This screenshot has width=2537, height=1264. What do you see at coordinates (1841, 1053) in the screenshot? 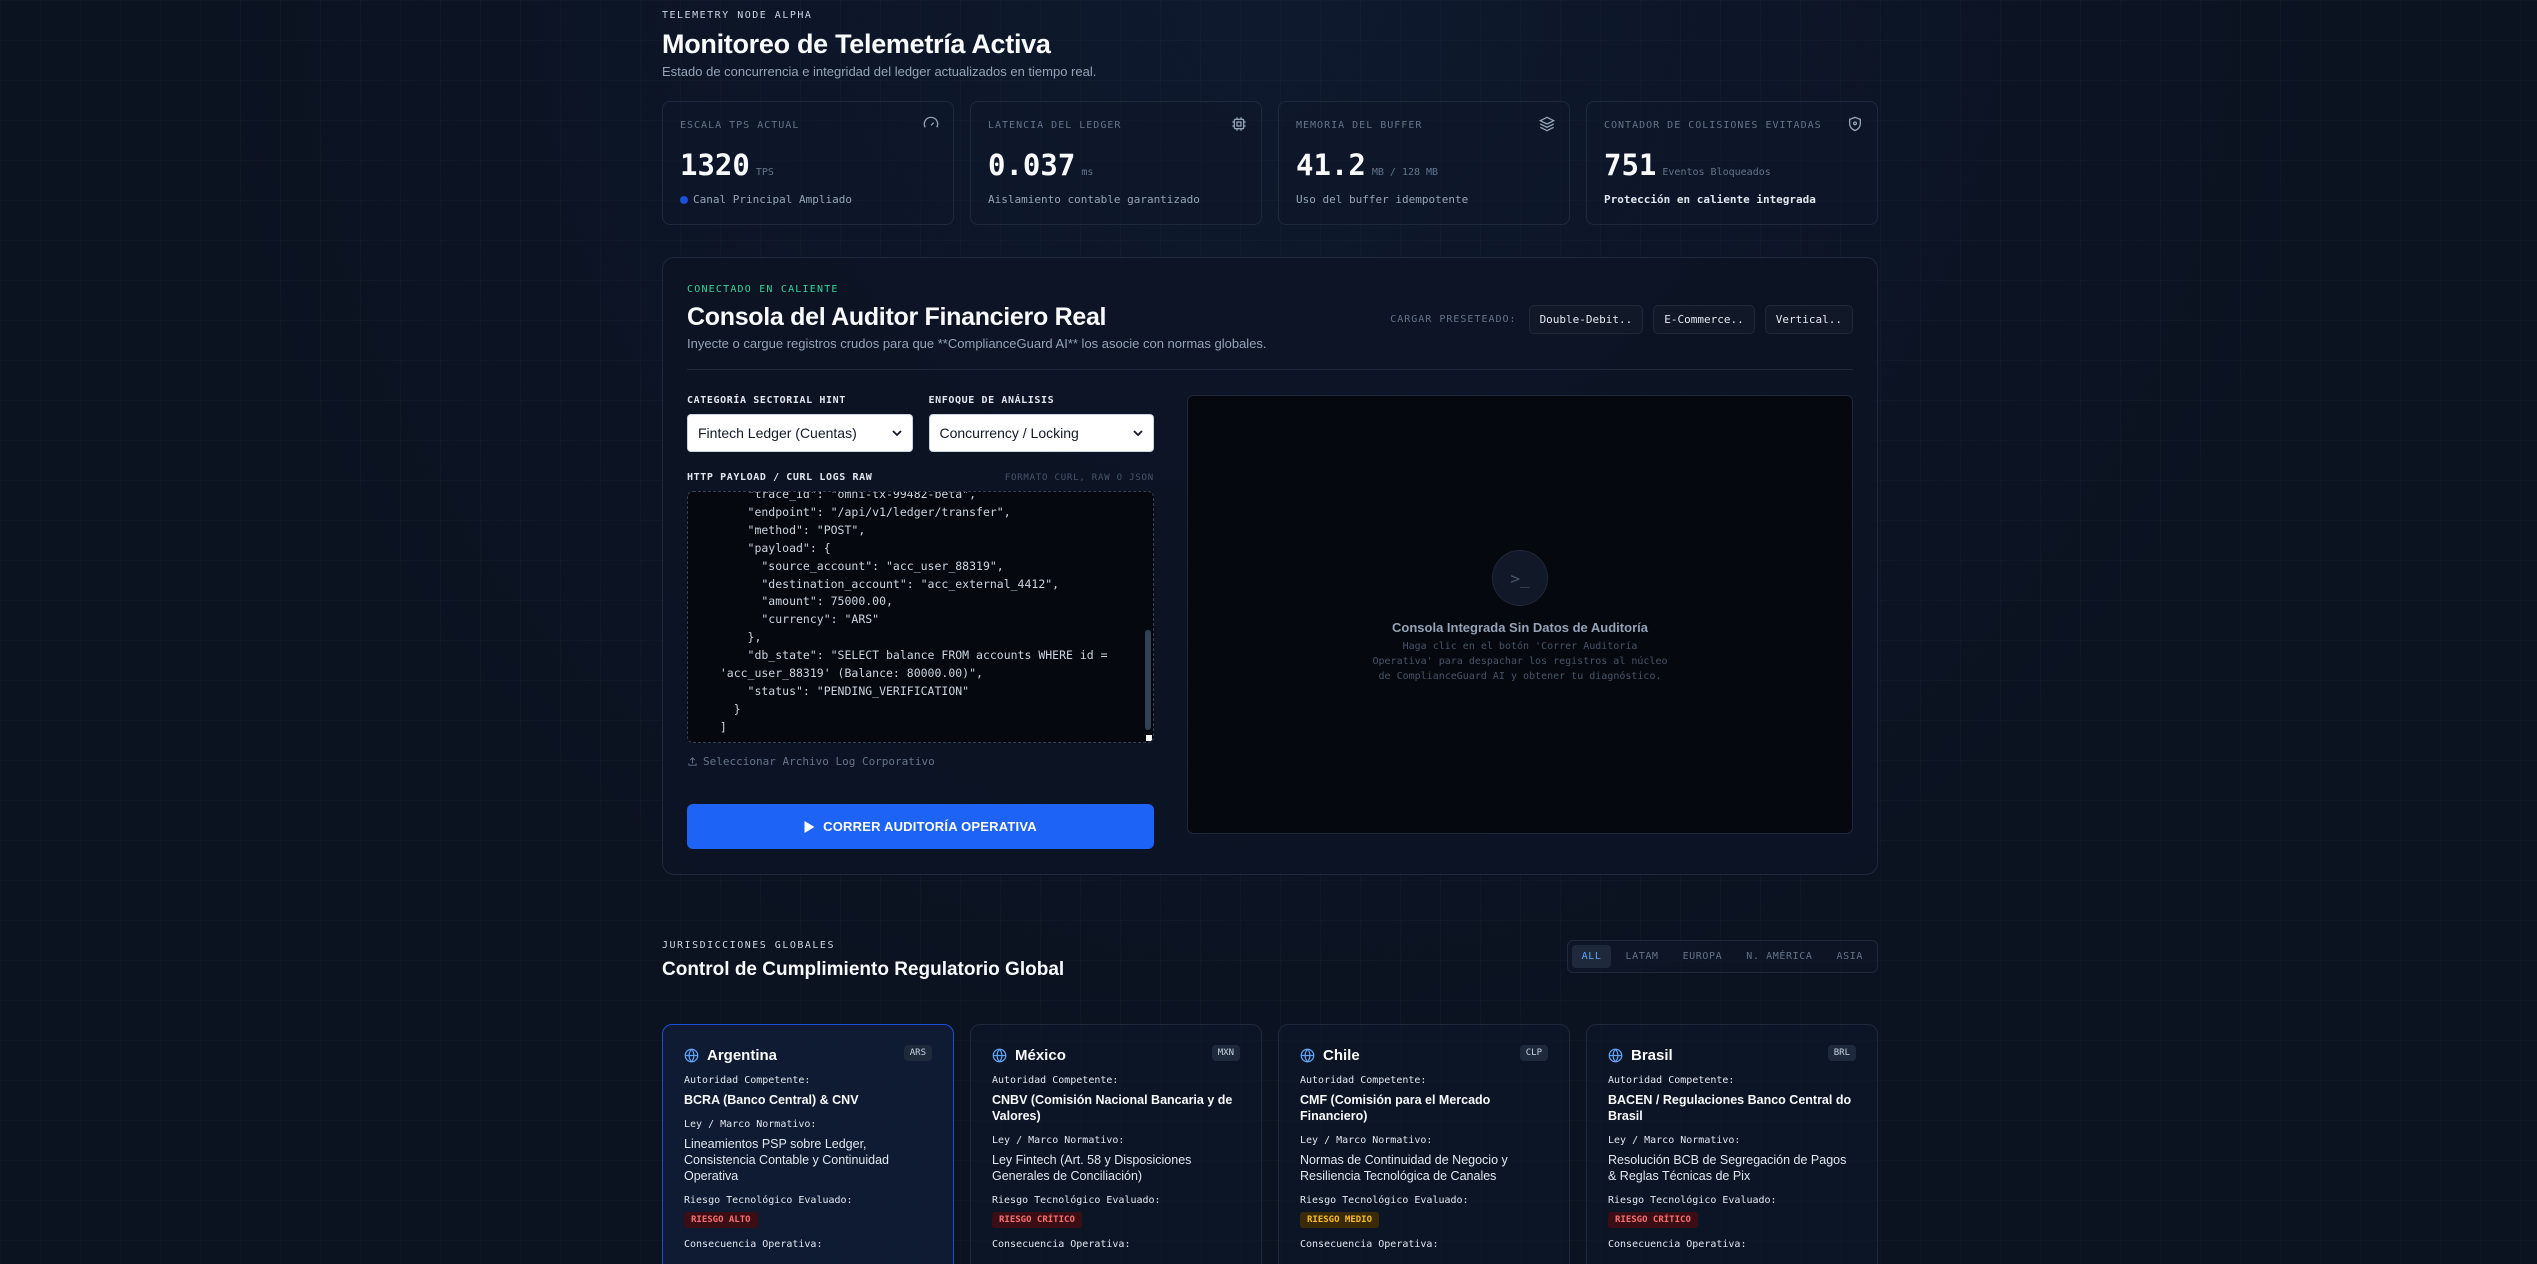
I see `currency-badge: BRL` at bounding box center [1841, 1053].